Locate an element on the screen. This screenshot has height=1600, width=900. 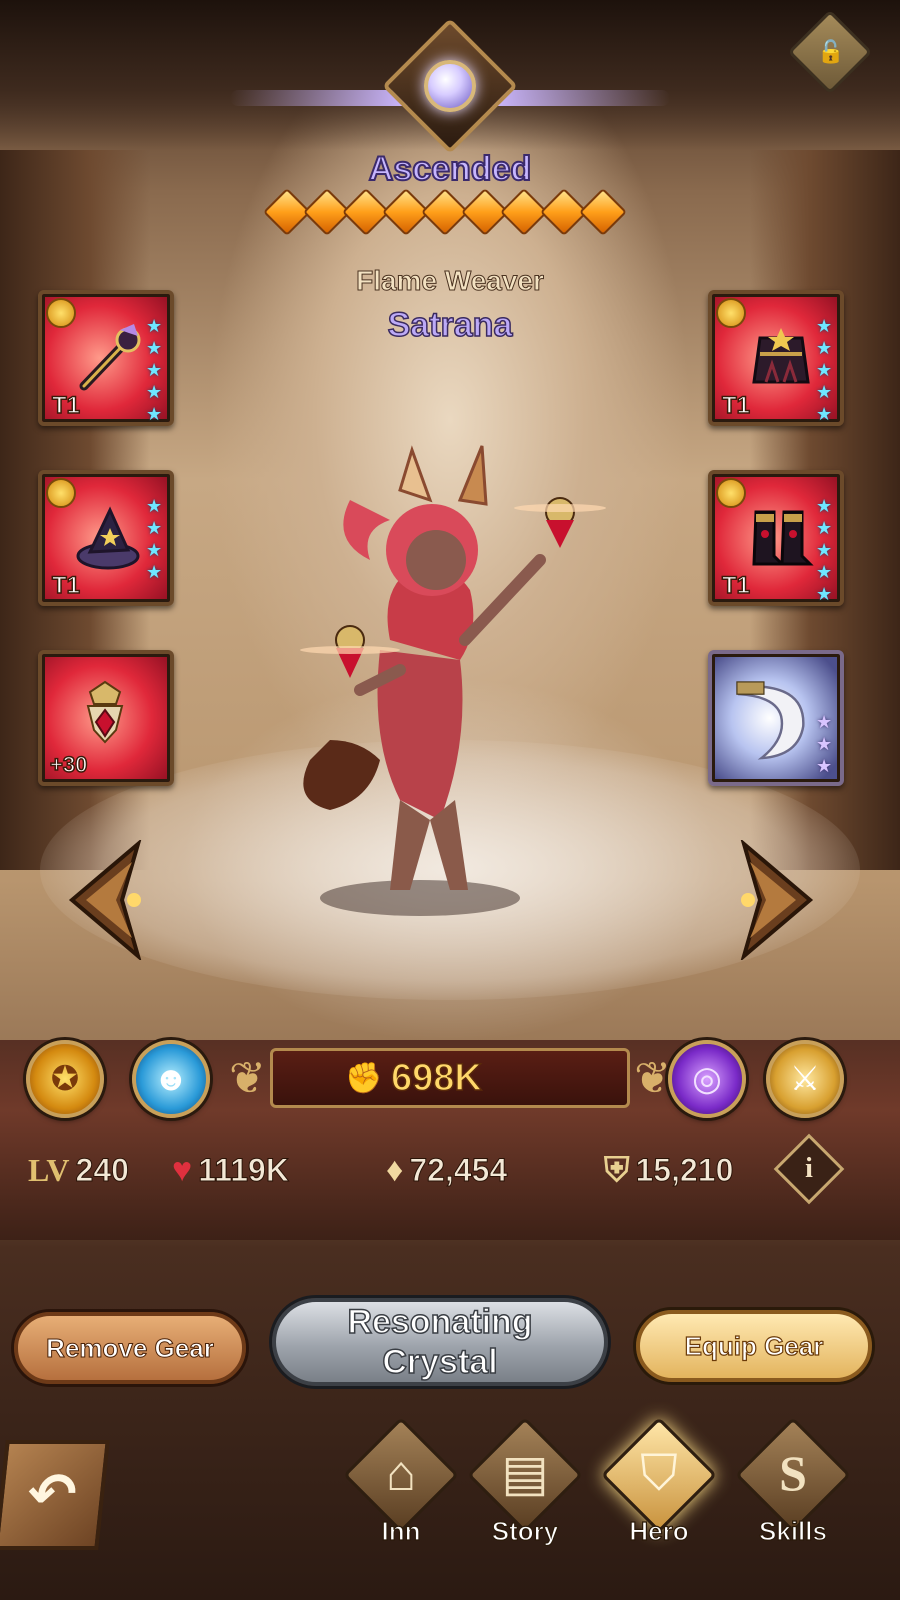
resonating-crystal-button: Resonating Crystal is located at coordinates (440, 1342).